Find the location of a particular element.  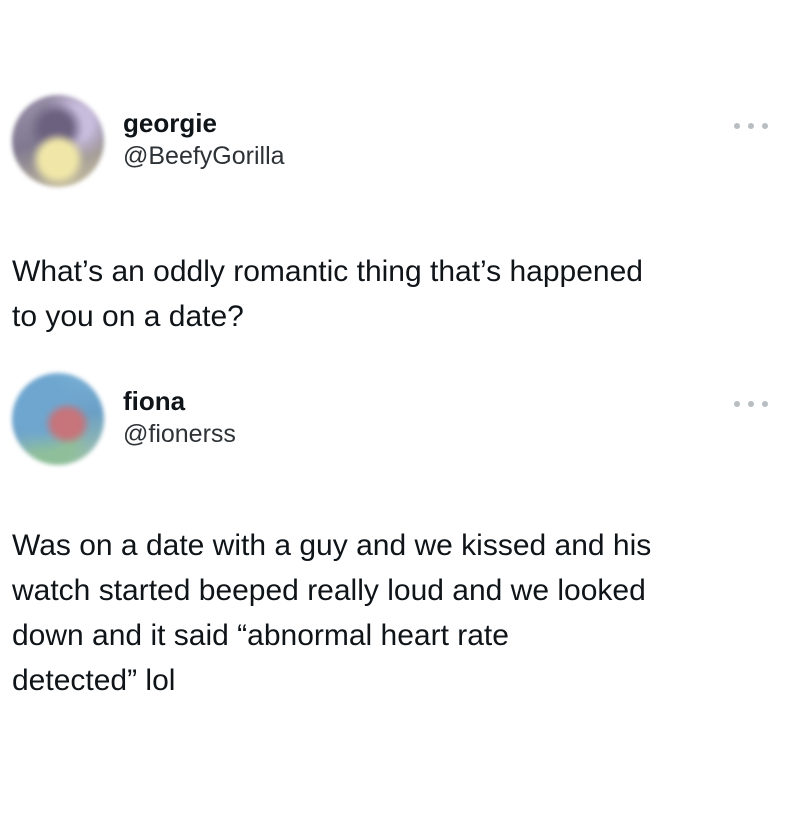

user-names: georgie @BeefyGorilla is located at coordinates (204, 140).